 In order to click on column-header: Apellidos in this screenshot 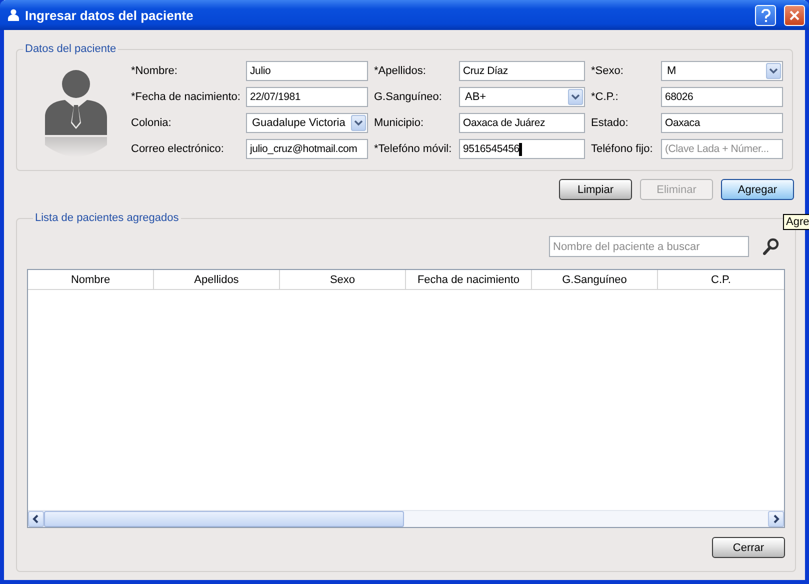, I will do `click(217, 279)`.